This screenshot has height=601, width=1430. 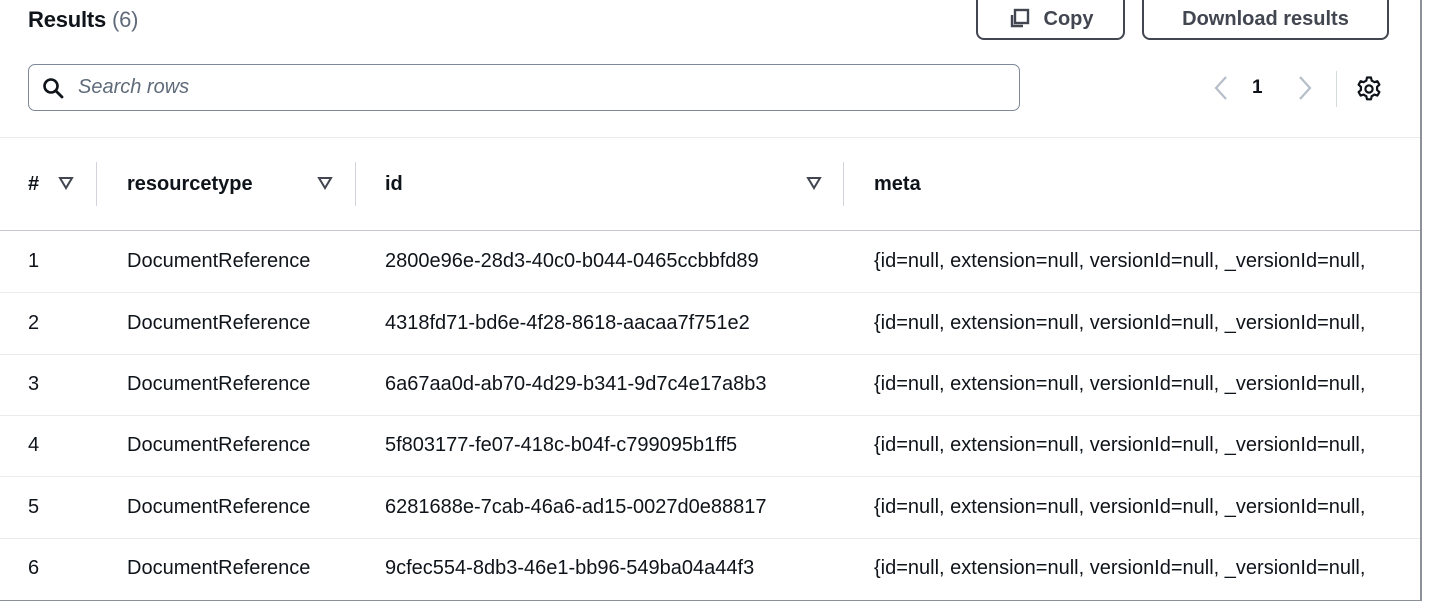 I want to click on copy-button: Copy, so click(x=1050, y=20).